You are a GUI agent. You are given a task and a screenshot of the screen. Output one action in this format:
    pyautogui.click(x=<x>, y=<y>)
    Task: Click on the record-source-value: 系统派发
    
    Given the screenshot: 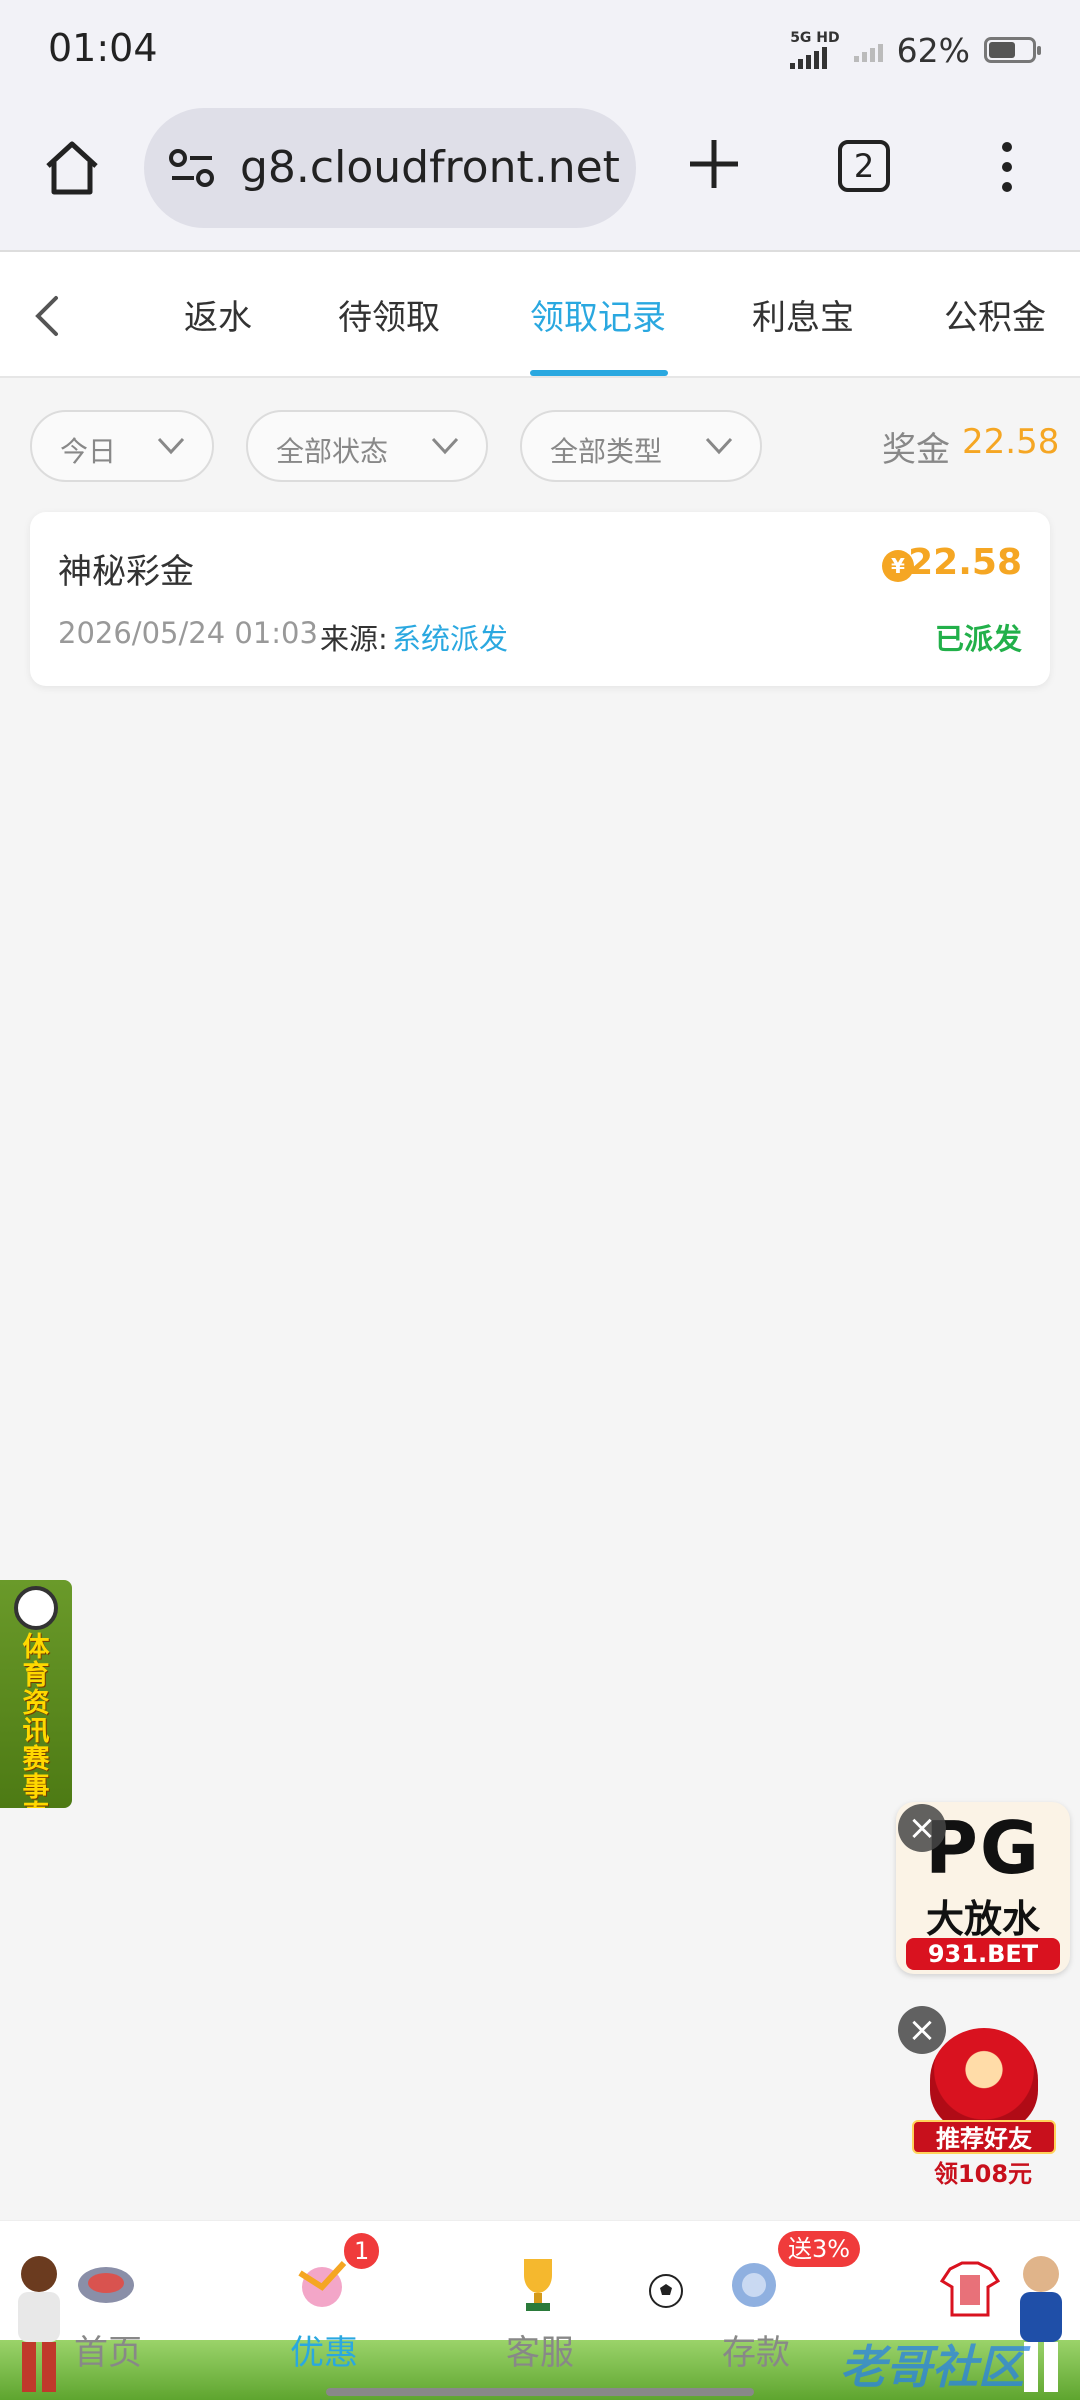 What is the action you would take?
    pyautogui.click(x=450, y=639)
    